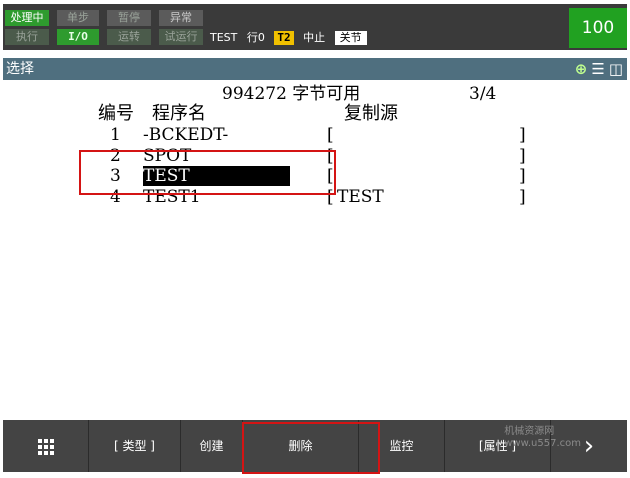 The height and width of the screenshot is (478, 630). What do you see at coordinates (129, 18) in the screenshot?
I see `status-pause: 暂停` at bounding box center [129, 18].